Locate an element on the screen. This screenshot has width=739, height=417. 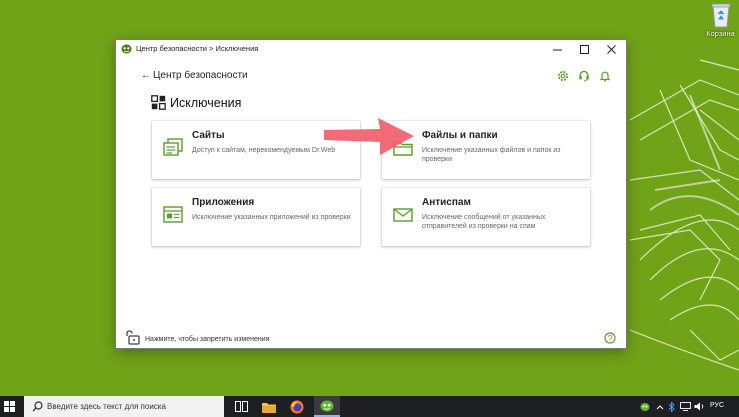
drweb-taskbar-button is located at coordinates (327, 406).